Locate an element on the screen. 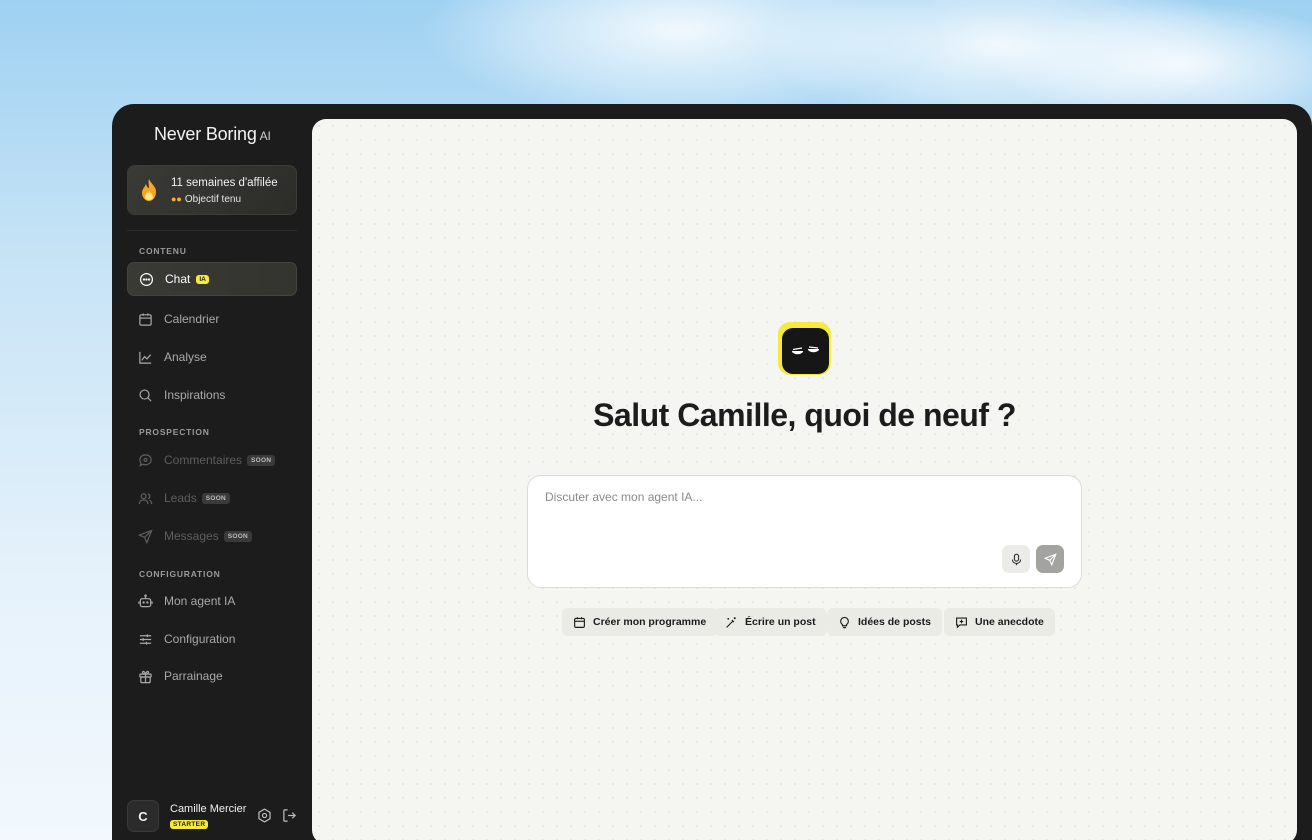  chip-label: Une anecdote is located at coordinates (1009, 622).